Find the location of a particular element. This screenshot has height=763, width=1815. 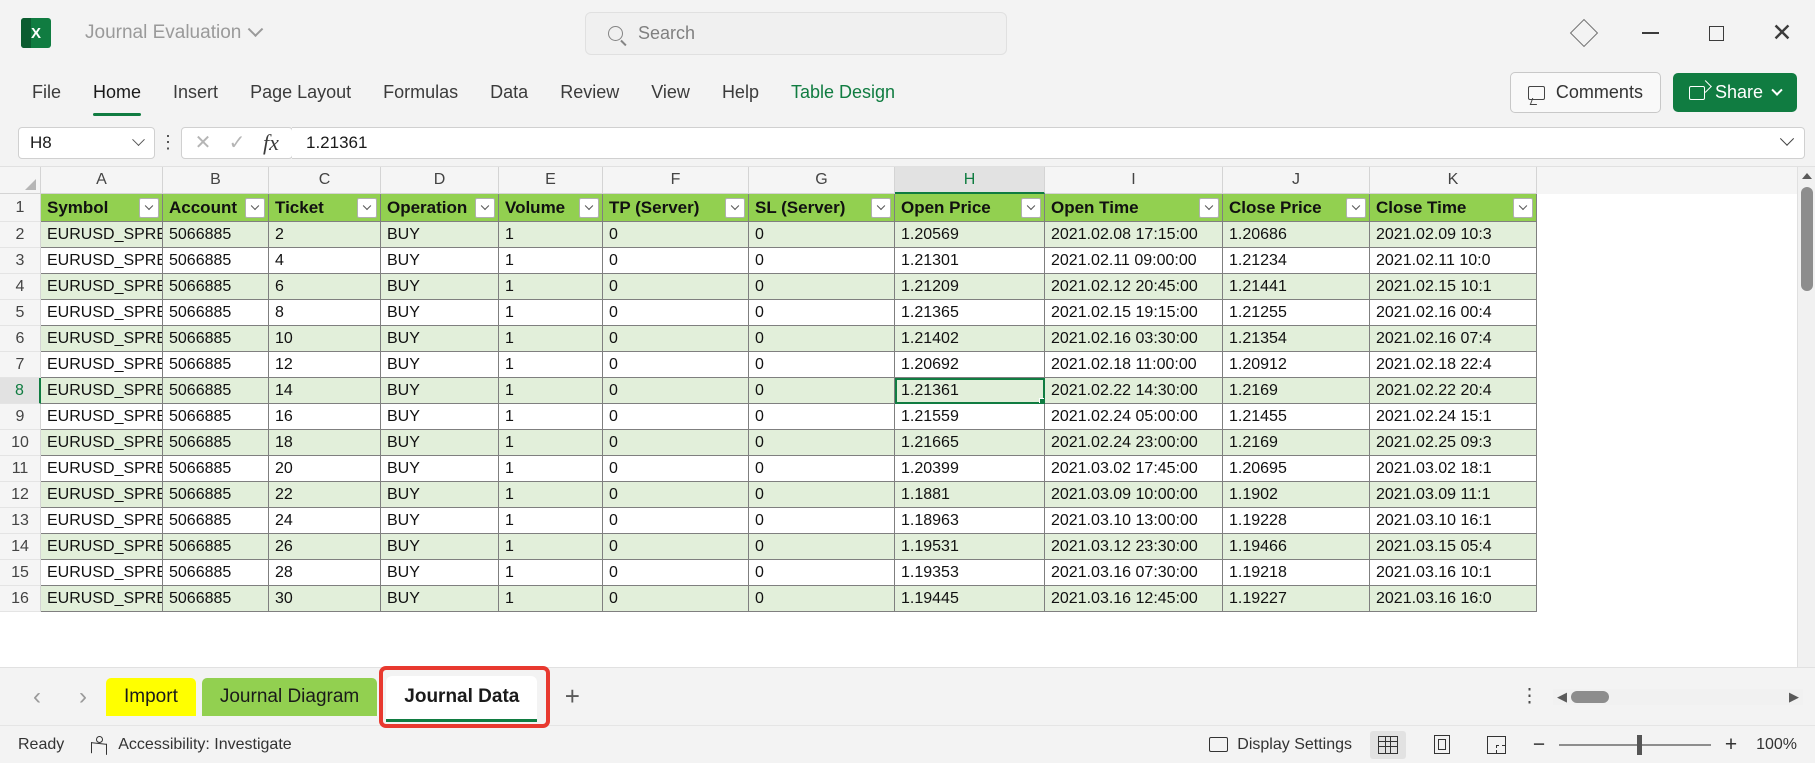

select-all-corner is located at coordinates (20, 180).